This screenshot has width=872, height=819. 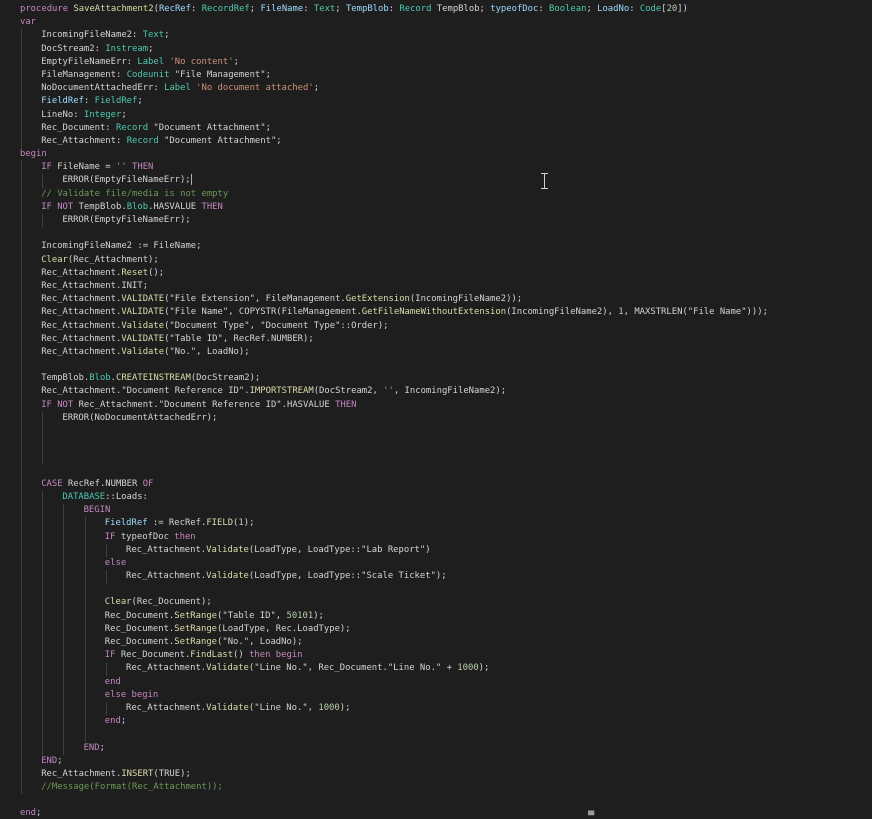 What do you see at coordinates (446, 352) in the screenshot?
I see `code-line: Rec_Attachment.Validate("No.", LoadNo);` at bounding box center [446, 352].